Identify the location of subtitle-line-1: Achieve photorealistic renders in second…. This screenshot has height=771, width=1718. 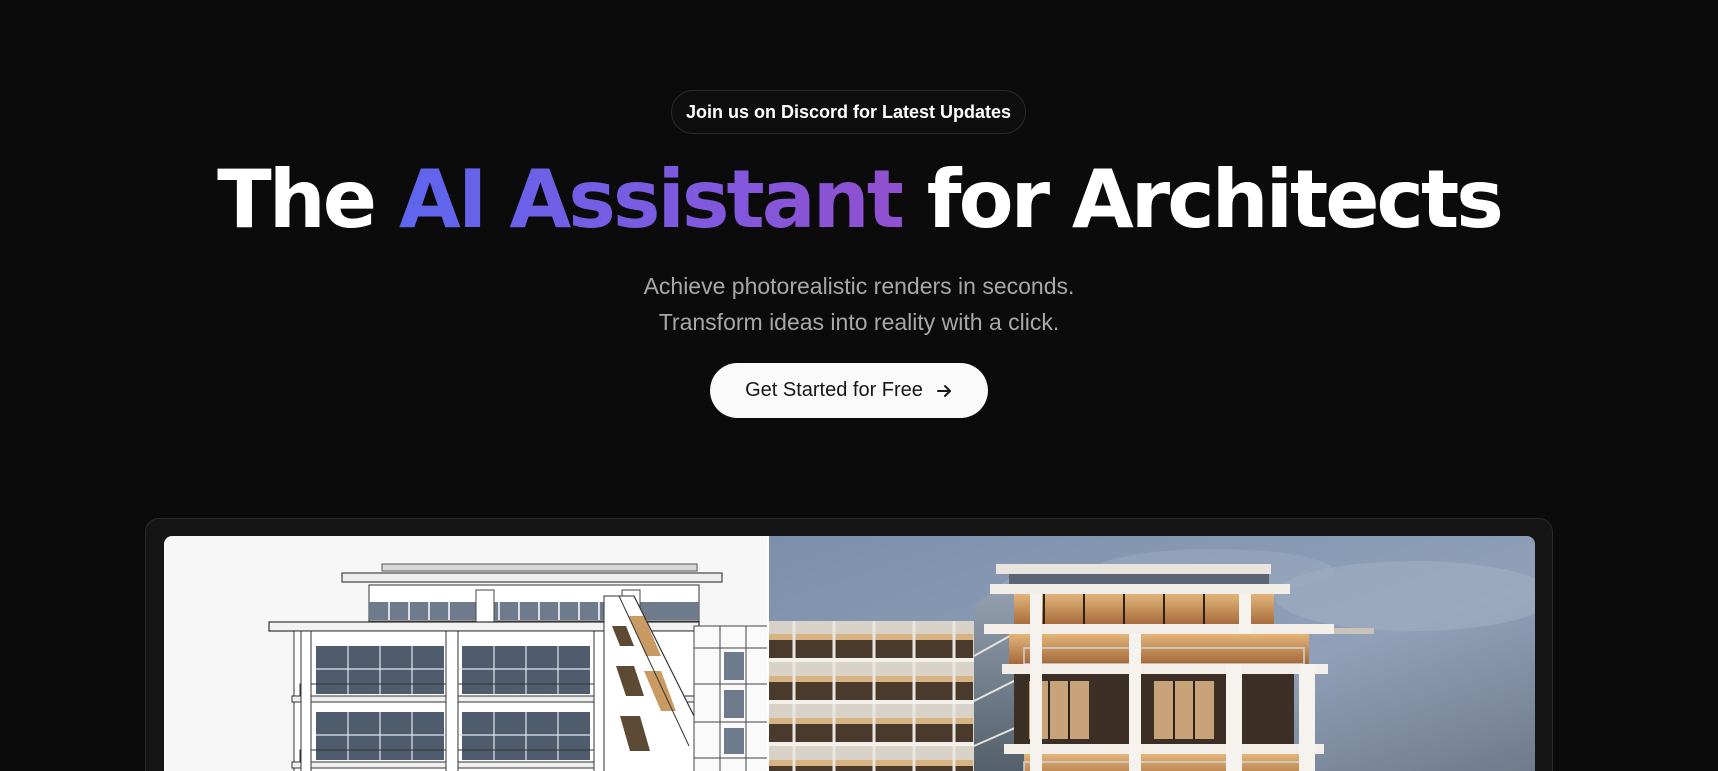
(859, 286).